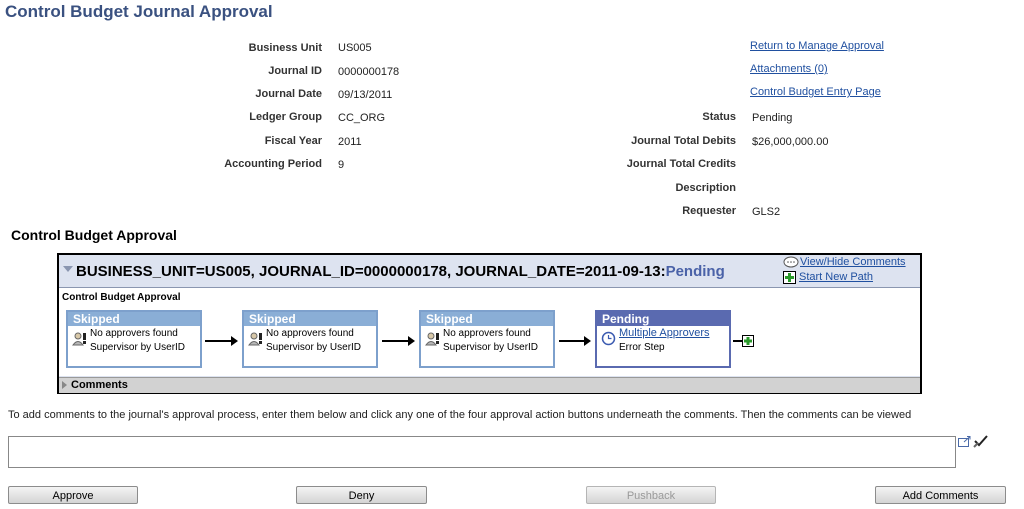 The image size is (1024, 509). What do you see at coordinates (836, 277) in the screenshot?
I see `start-new-path-link: Start New Path` at bounding box center [836, 277].